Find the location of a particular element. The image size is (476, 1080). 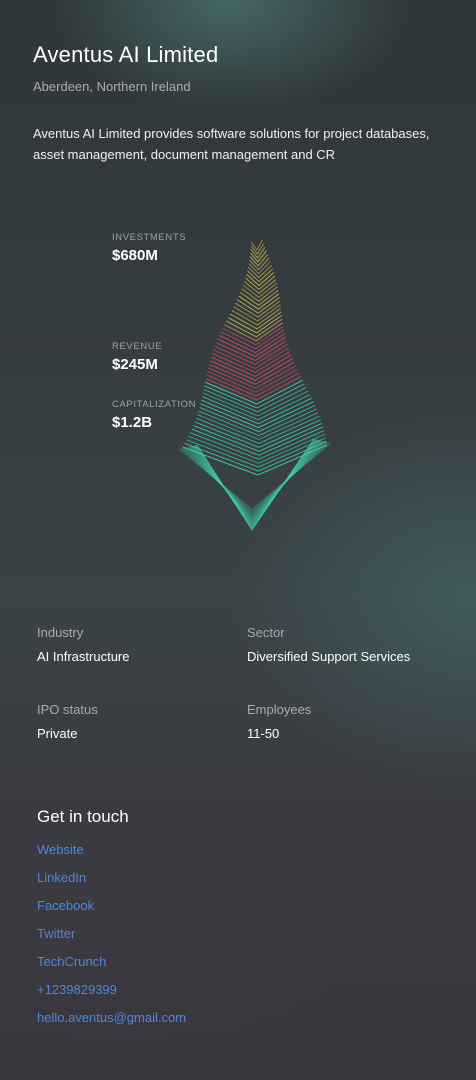

sector-label: Sector is located at coordinates (266, 632).